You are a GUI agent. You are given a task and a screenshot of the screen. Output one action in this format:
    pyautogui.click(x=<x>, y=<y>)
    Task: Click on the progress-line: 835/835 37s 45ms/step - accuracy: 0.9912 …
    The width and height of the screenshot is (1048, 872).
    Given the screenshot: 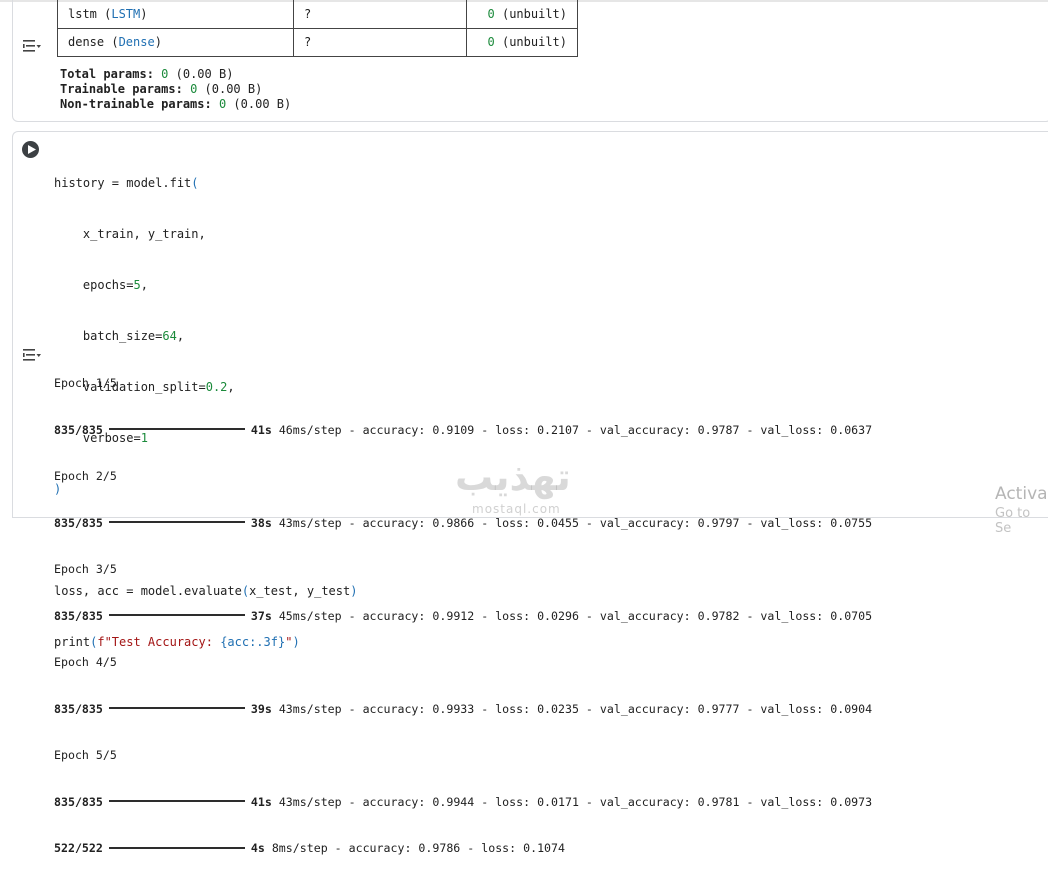 What is the action you would take?
    pyautogui.click(x=463, y=617)
    